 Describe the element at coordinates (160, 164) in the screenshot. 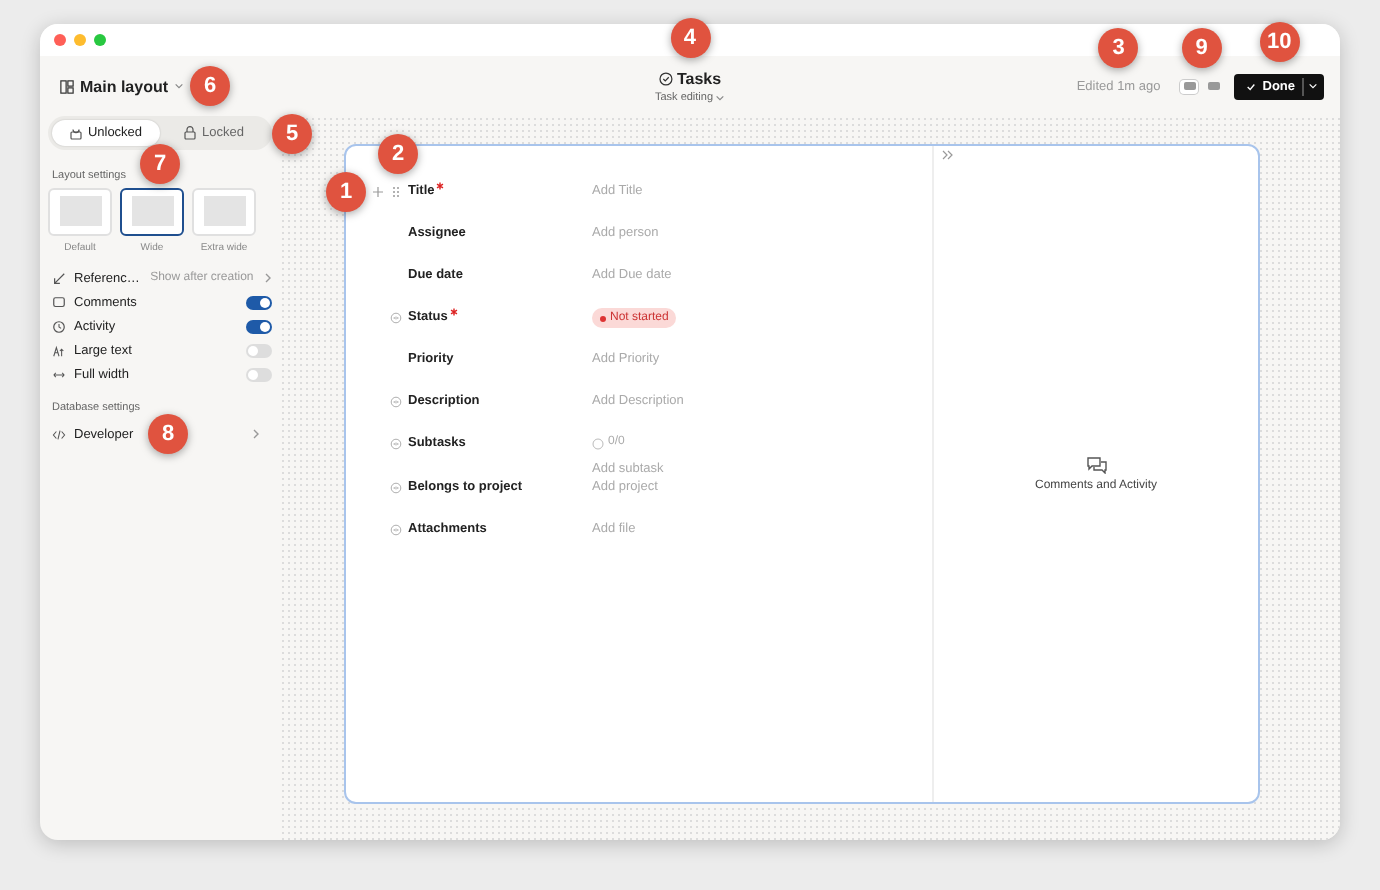

I see `callout-badge: 7` at that location.